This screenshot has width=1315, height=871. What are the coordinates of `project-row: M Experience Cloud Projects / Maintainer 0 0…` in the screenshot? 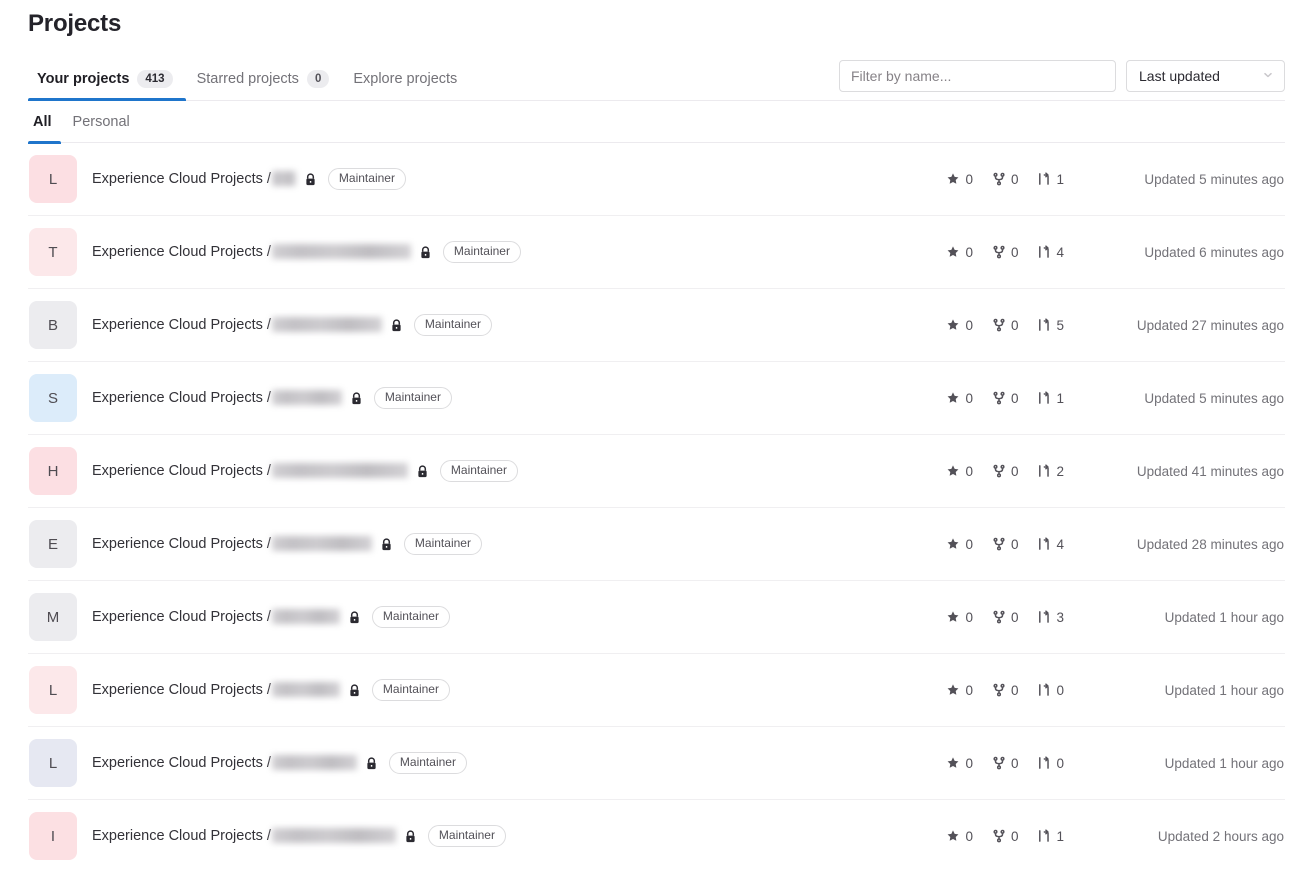 It's located at (656, 617).